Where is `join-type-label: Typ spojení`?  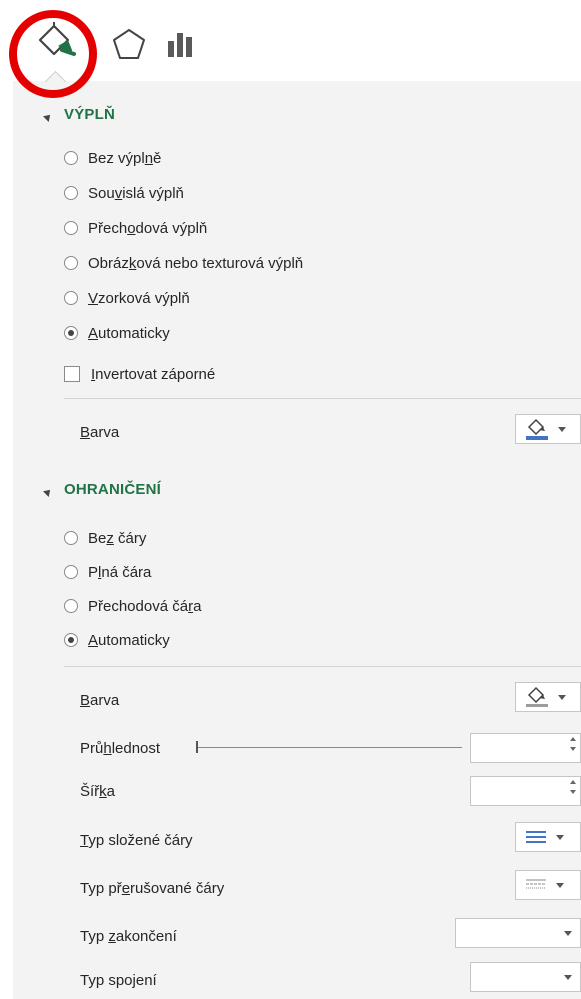
join-type-label: Typ spojení is located at coordinates (118, 980).